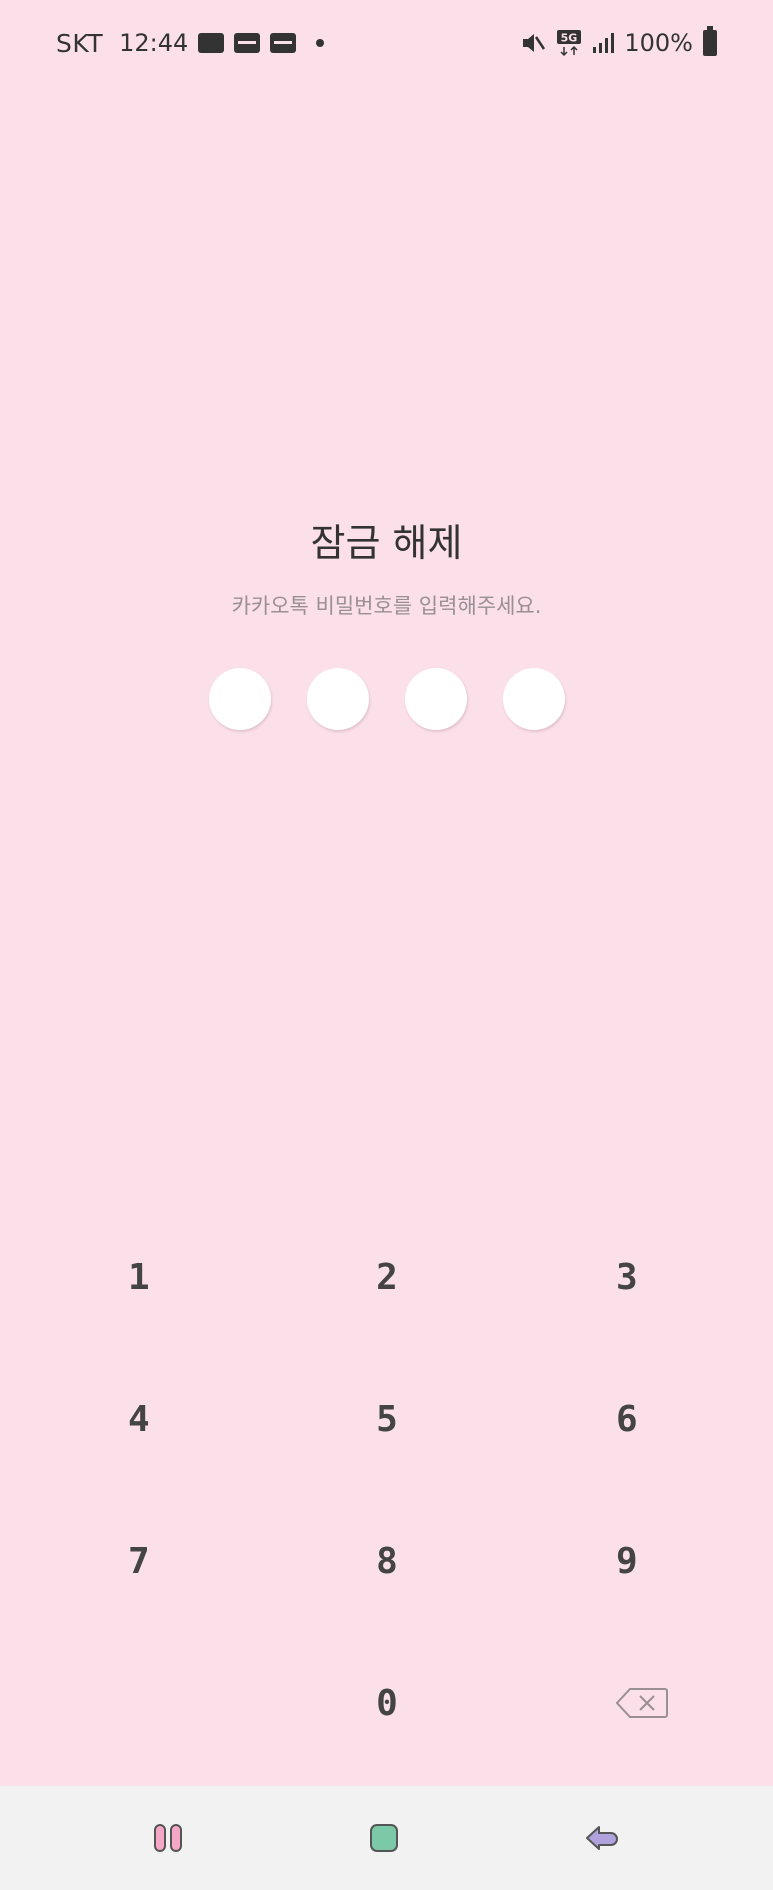  What do you see at coordinates (658, 43) in the screenshot?
I see `battery-percent: 100%` at bounding box center [658, 43].